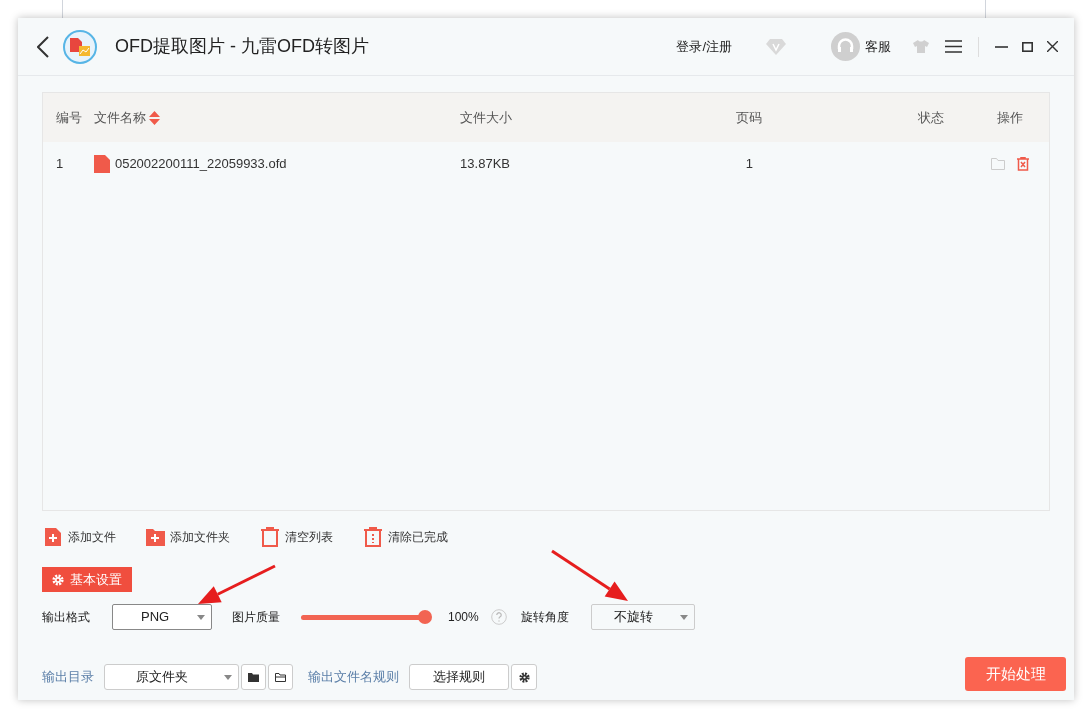 The height and width of the screenshot is (718, 1092). What do you see at coordinates (119, 117) in the screenshot?
I see `column-header: 文件名称` at bounding box center [119, 117].